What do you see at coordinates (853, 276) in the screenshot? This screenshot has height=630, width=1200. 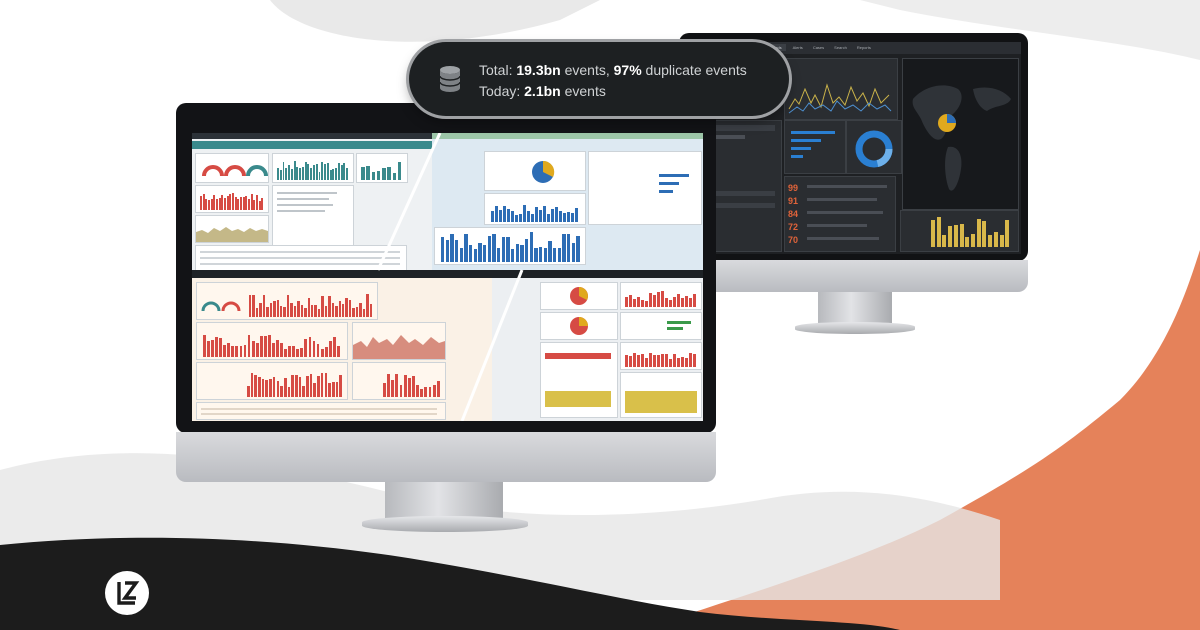 I see `back-monitor-chin` at bounding box center [853, 276].